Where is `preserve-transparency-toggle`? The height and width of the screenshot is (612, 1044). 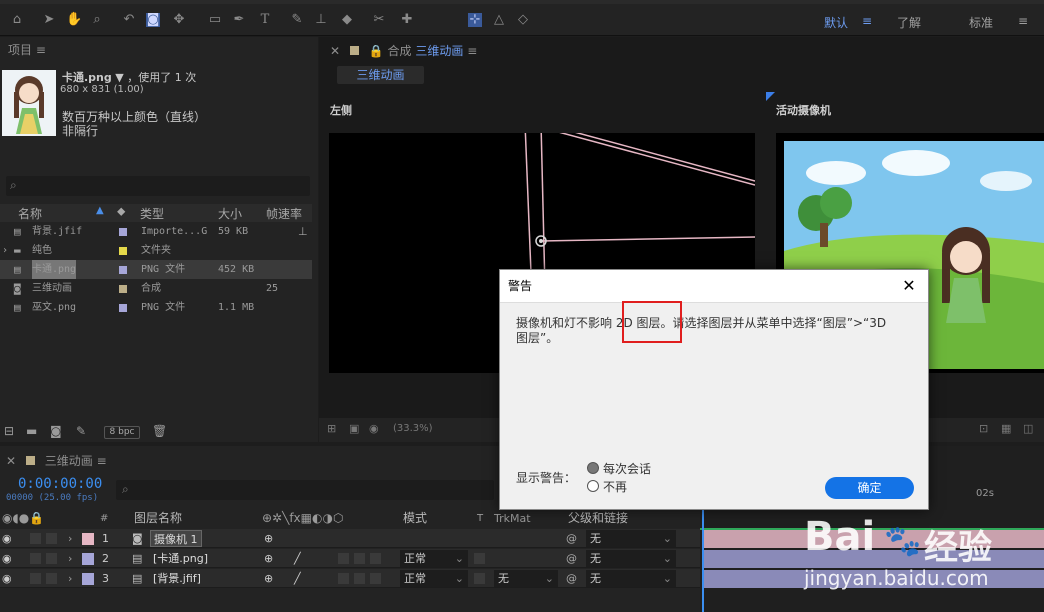 preserve-transparency-toggle is located at coordinates (479, 578).